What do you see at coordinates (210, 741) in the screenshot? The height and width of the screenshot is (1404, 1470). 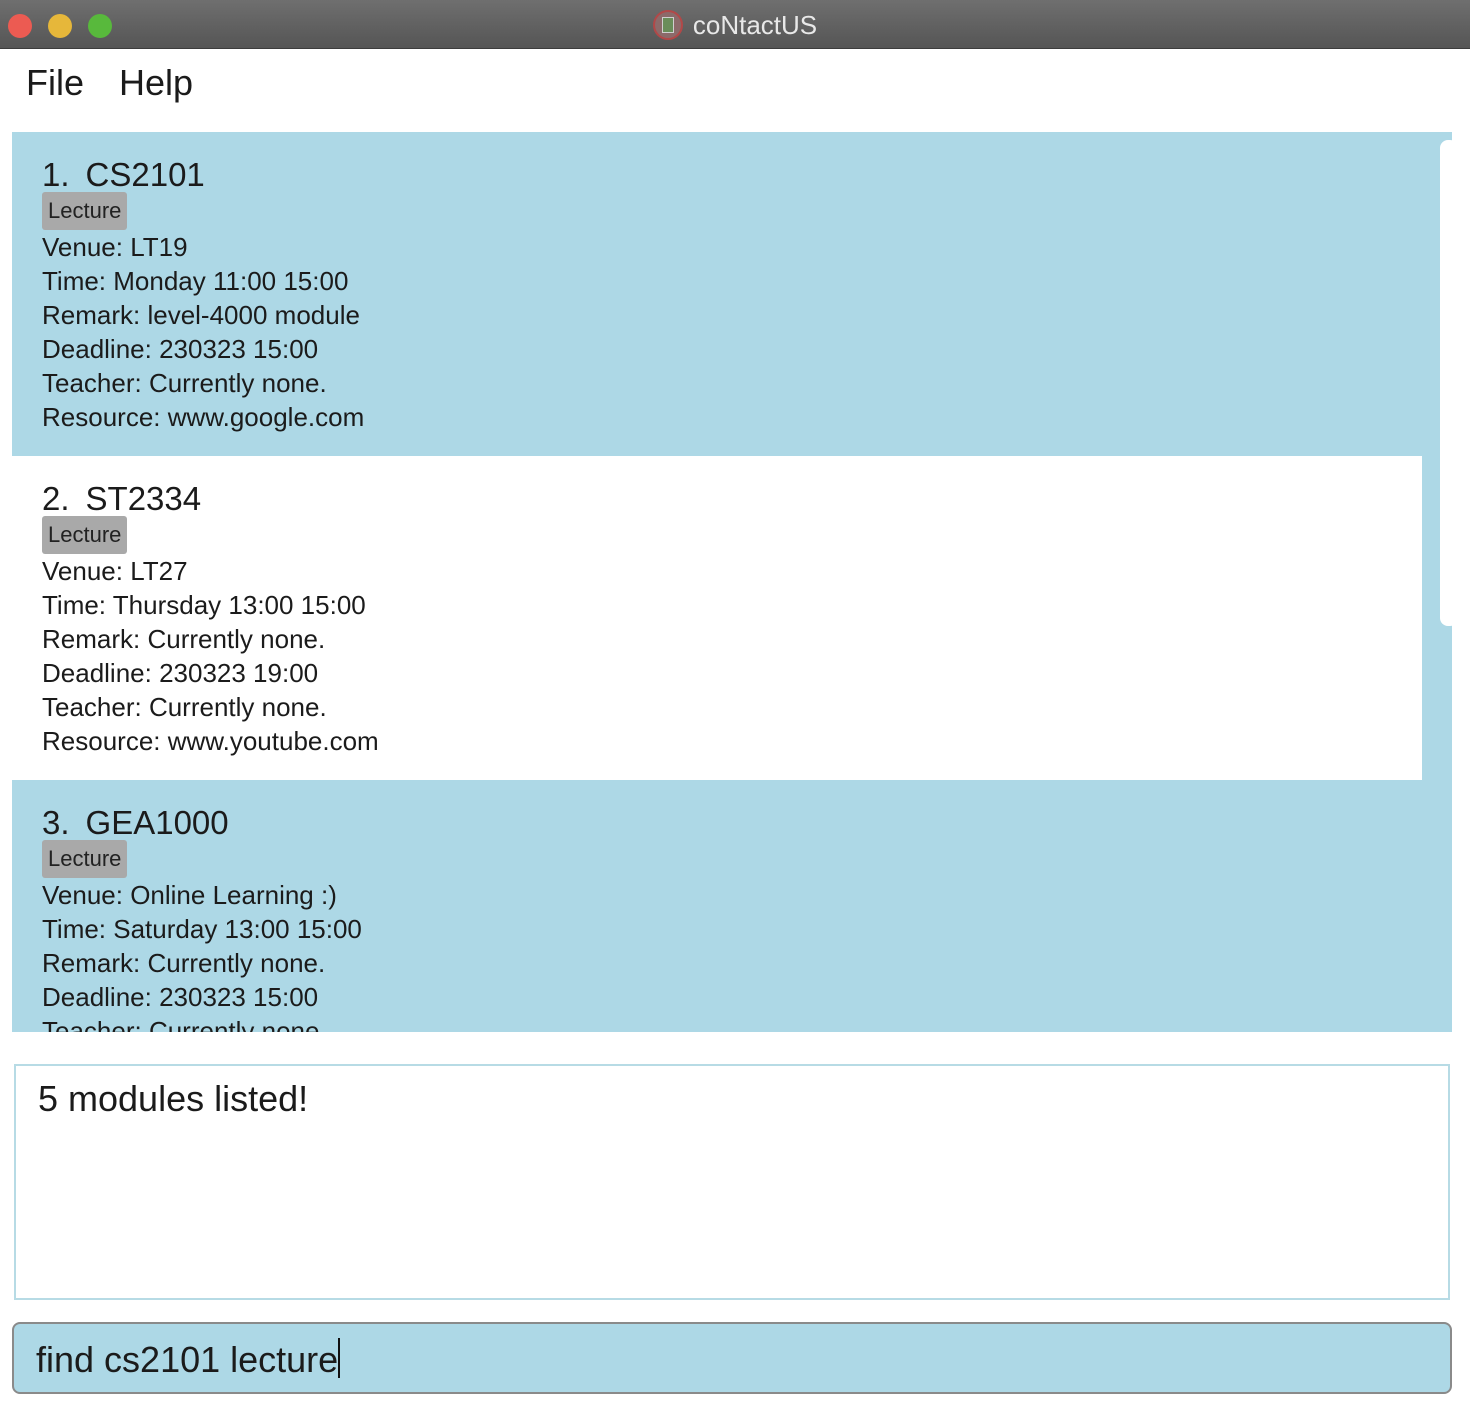 I see `module-resource: Resource: www.youtube.com` at bounding box center [210, 741].